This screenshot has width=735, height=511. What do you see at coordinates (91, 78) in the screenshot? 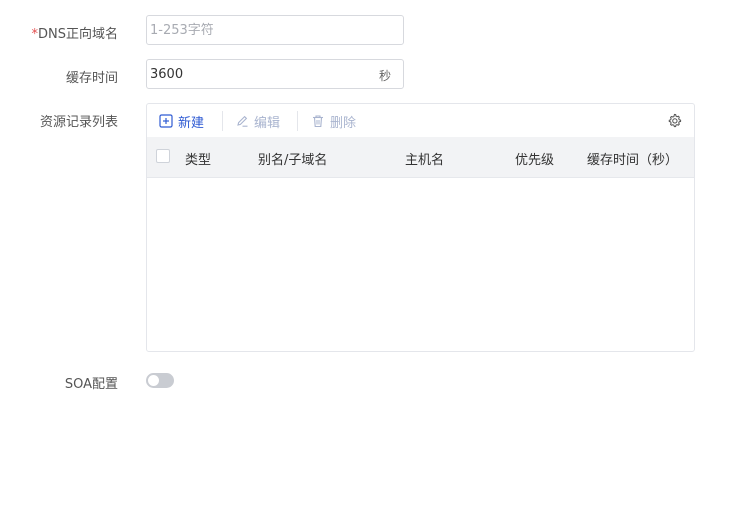
I see `ttl-label: 缓存时间` at bounding box center [91, 78].